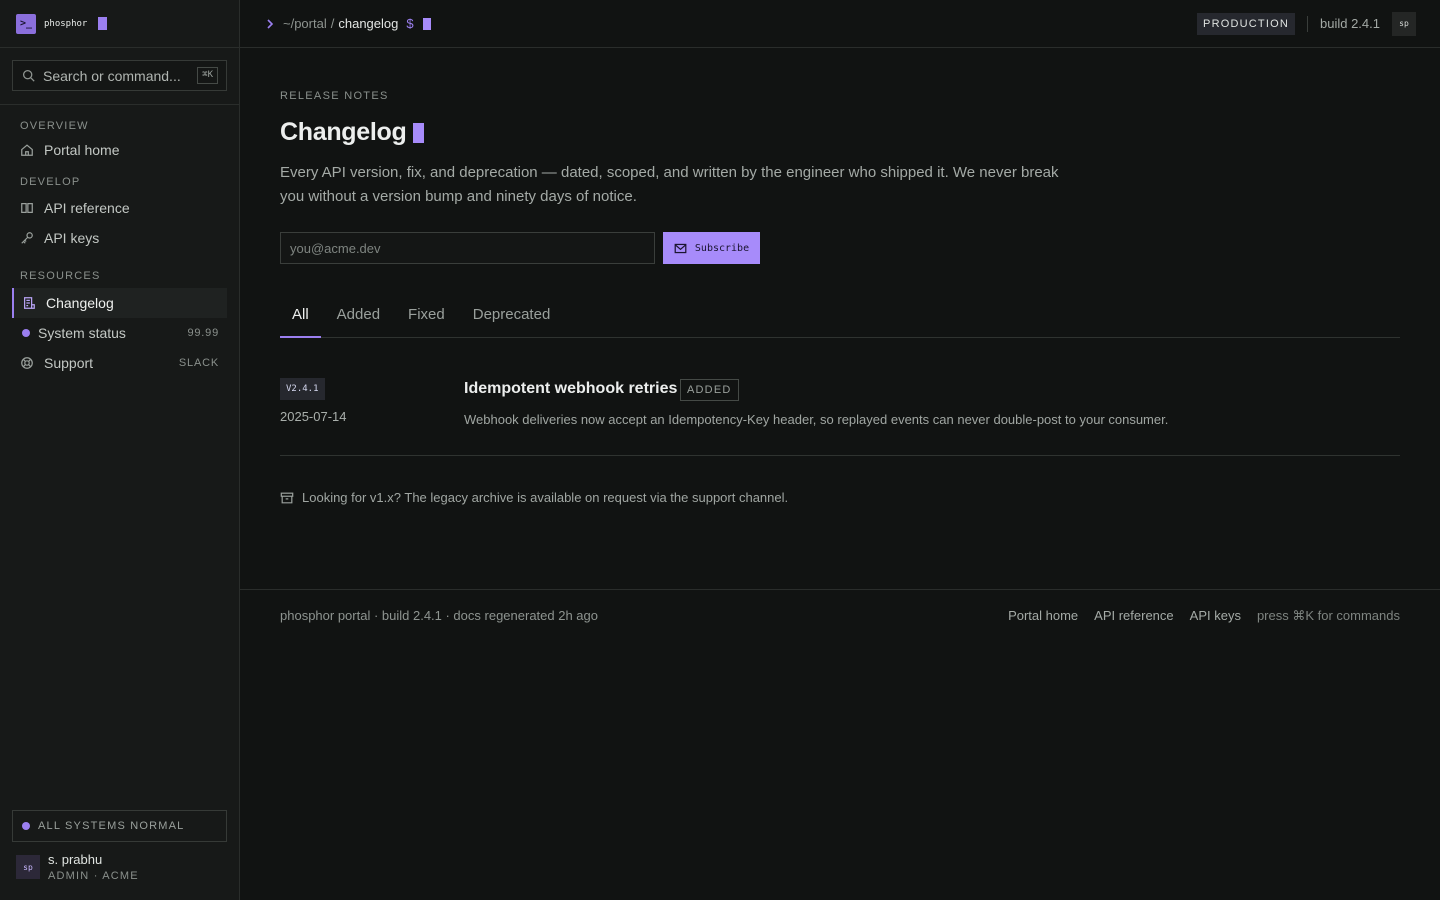 The image size is (1440, 900). Describe the element at coordinates (334, 96) in the screenshot. I see `eyebrow: RELEASE NOTES` at that location.